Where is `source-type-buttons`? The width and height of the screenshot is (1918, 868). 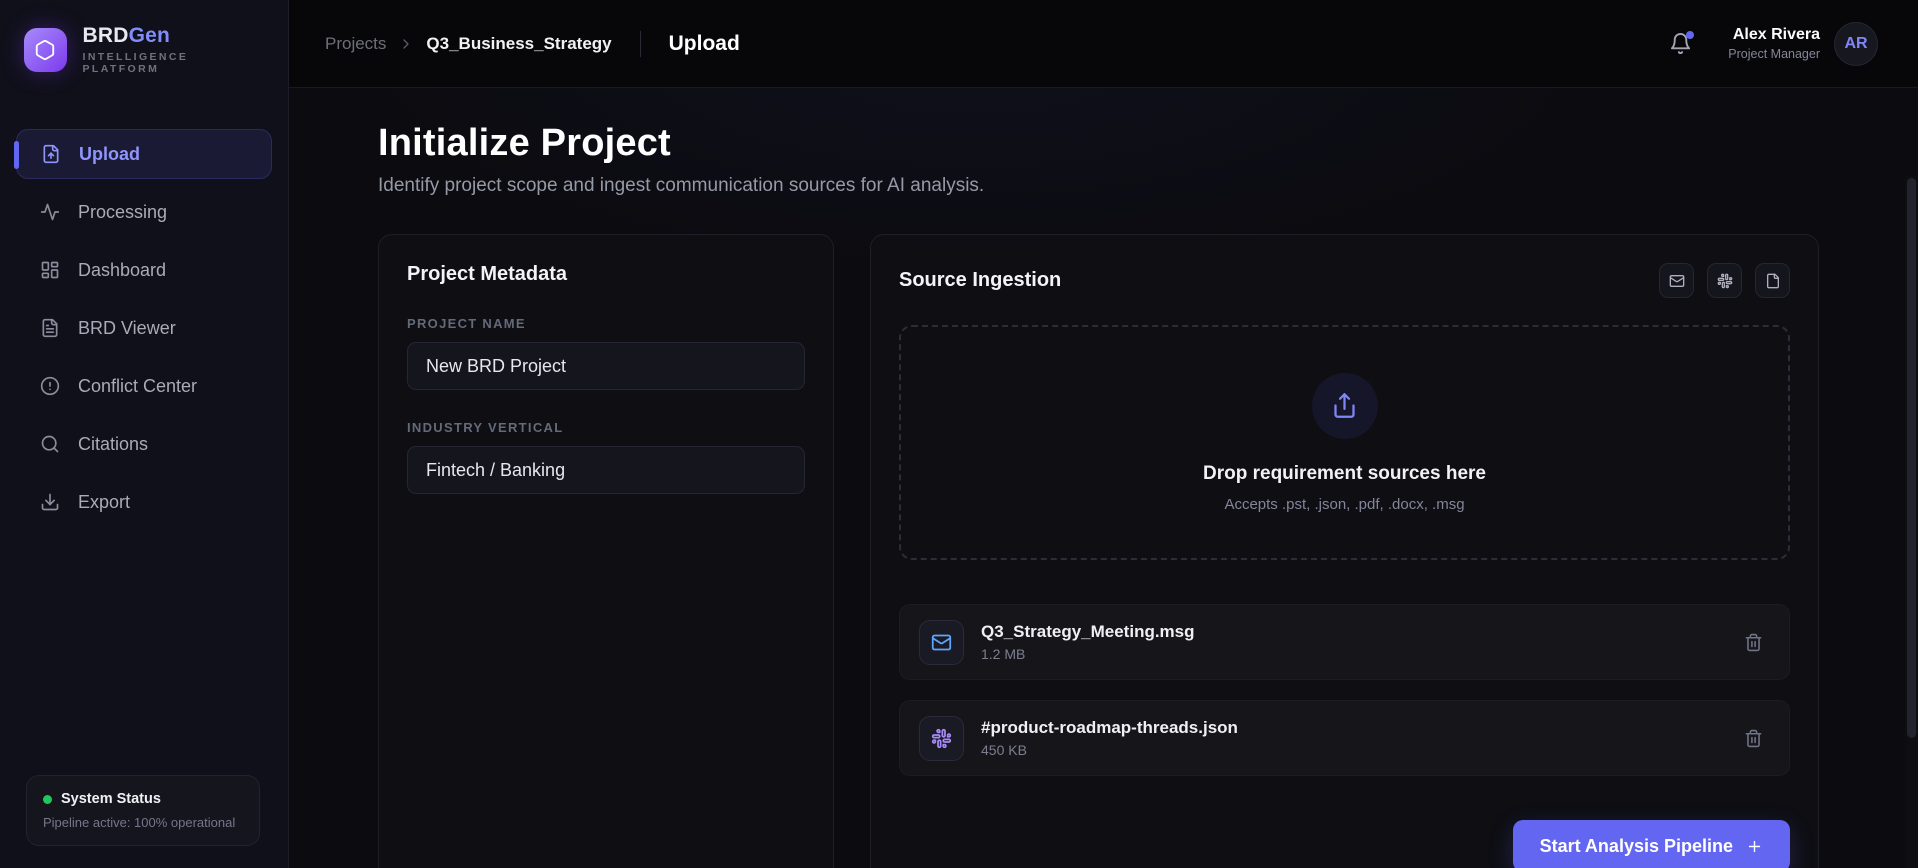 source-type-buttons is located at coordinates (1724, 280).